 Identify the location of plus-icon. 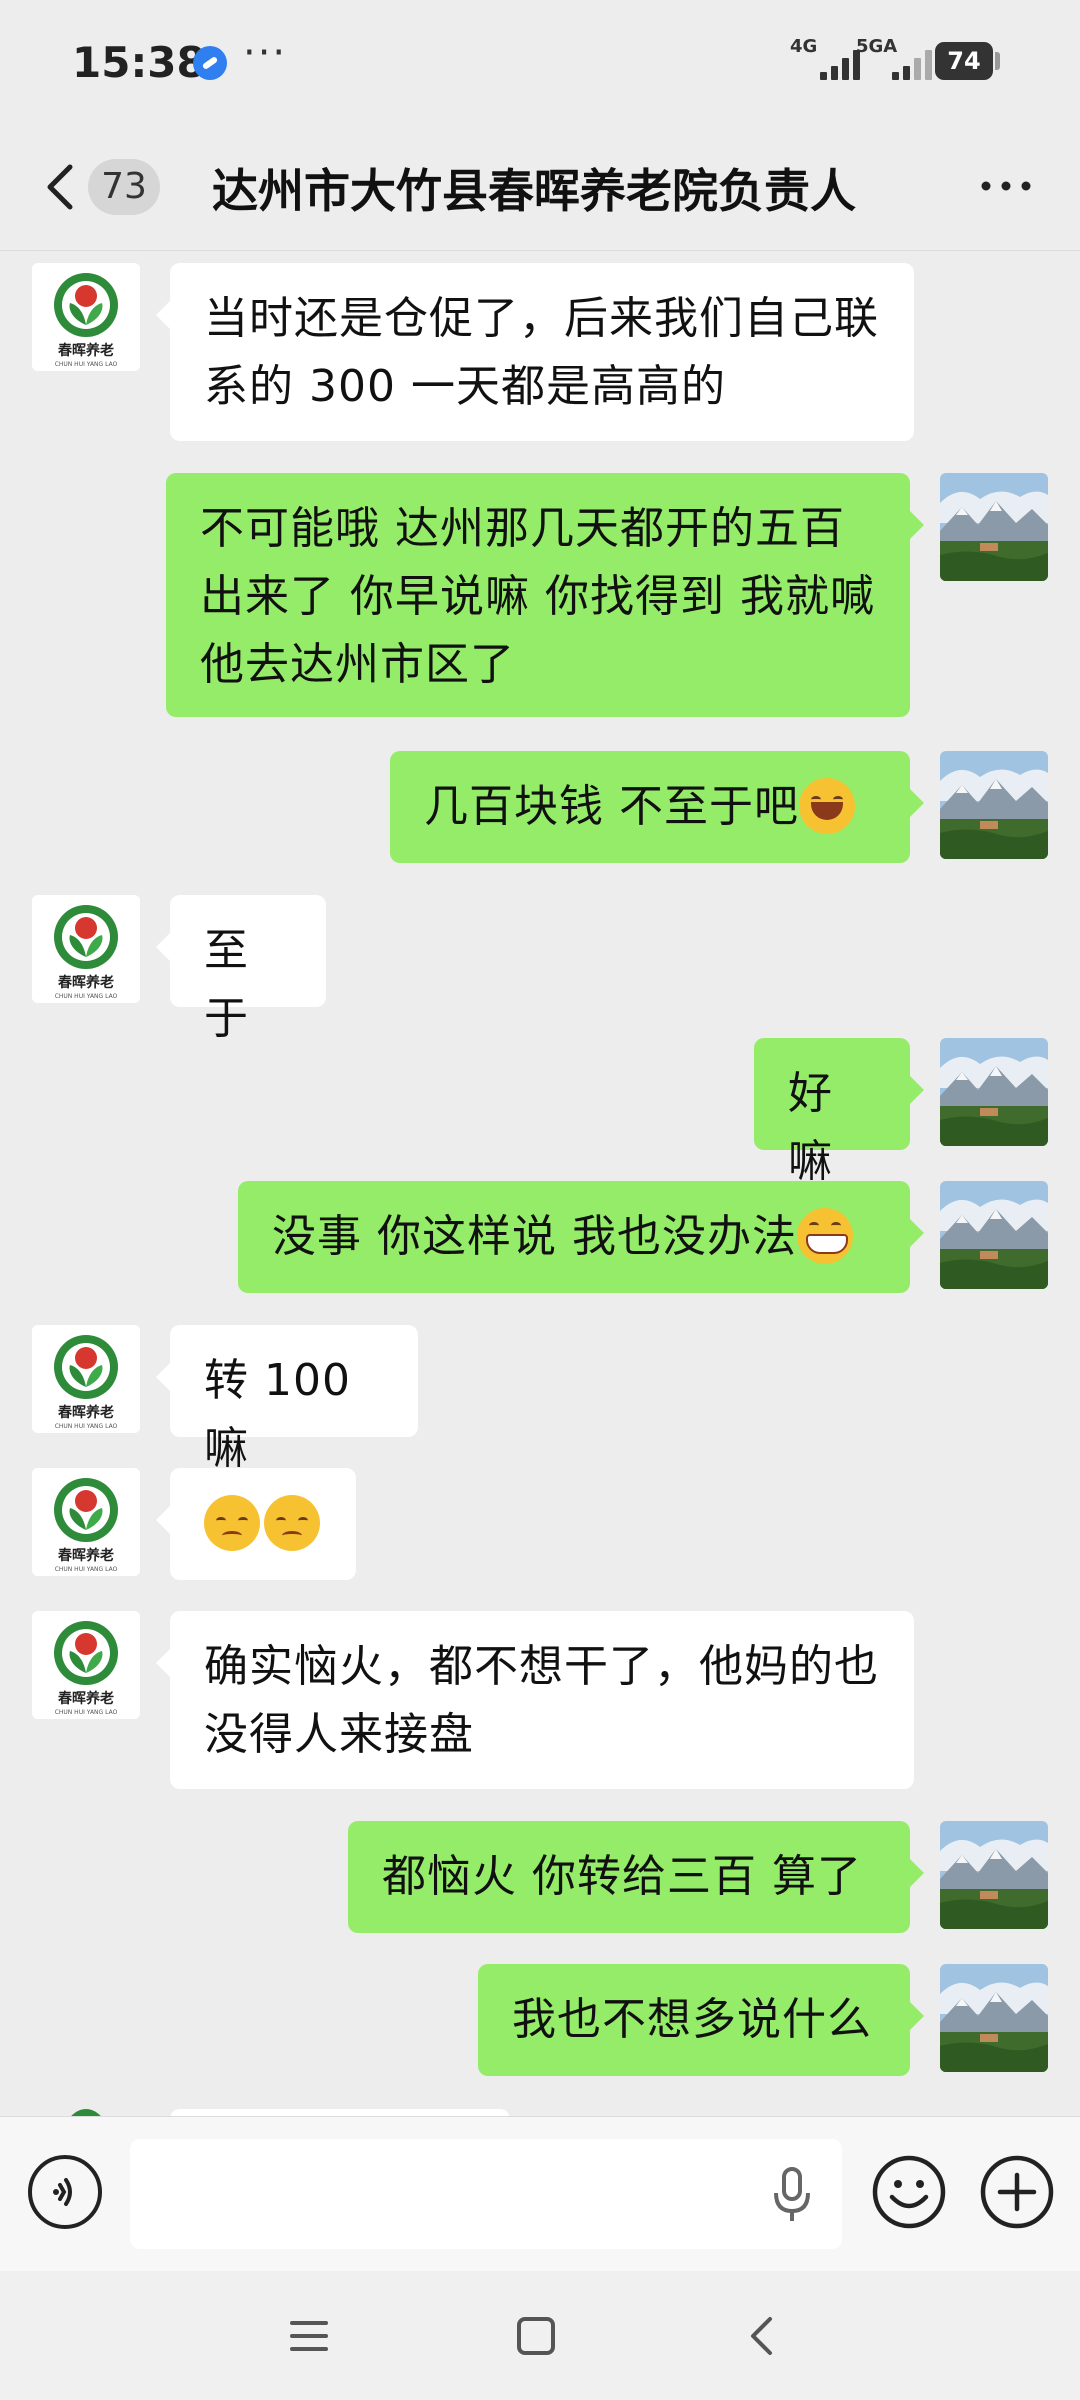
(1017, 2192).